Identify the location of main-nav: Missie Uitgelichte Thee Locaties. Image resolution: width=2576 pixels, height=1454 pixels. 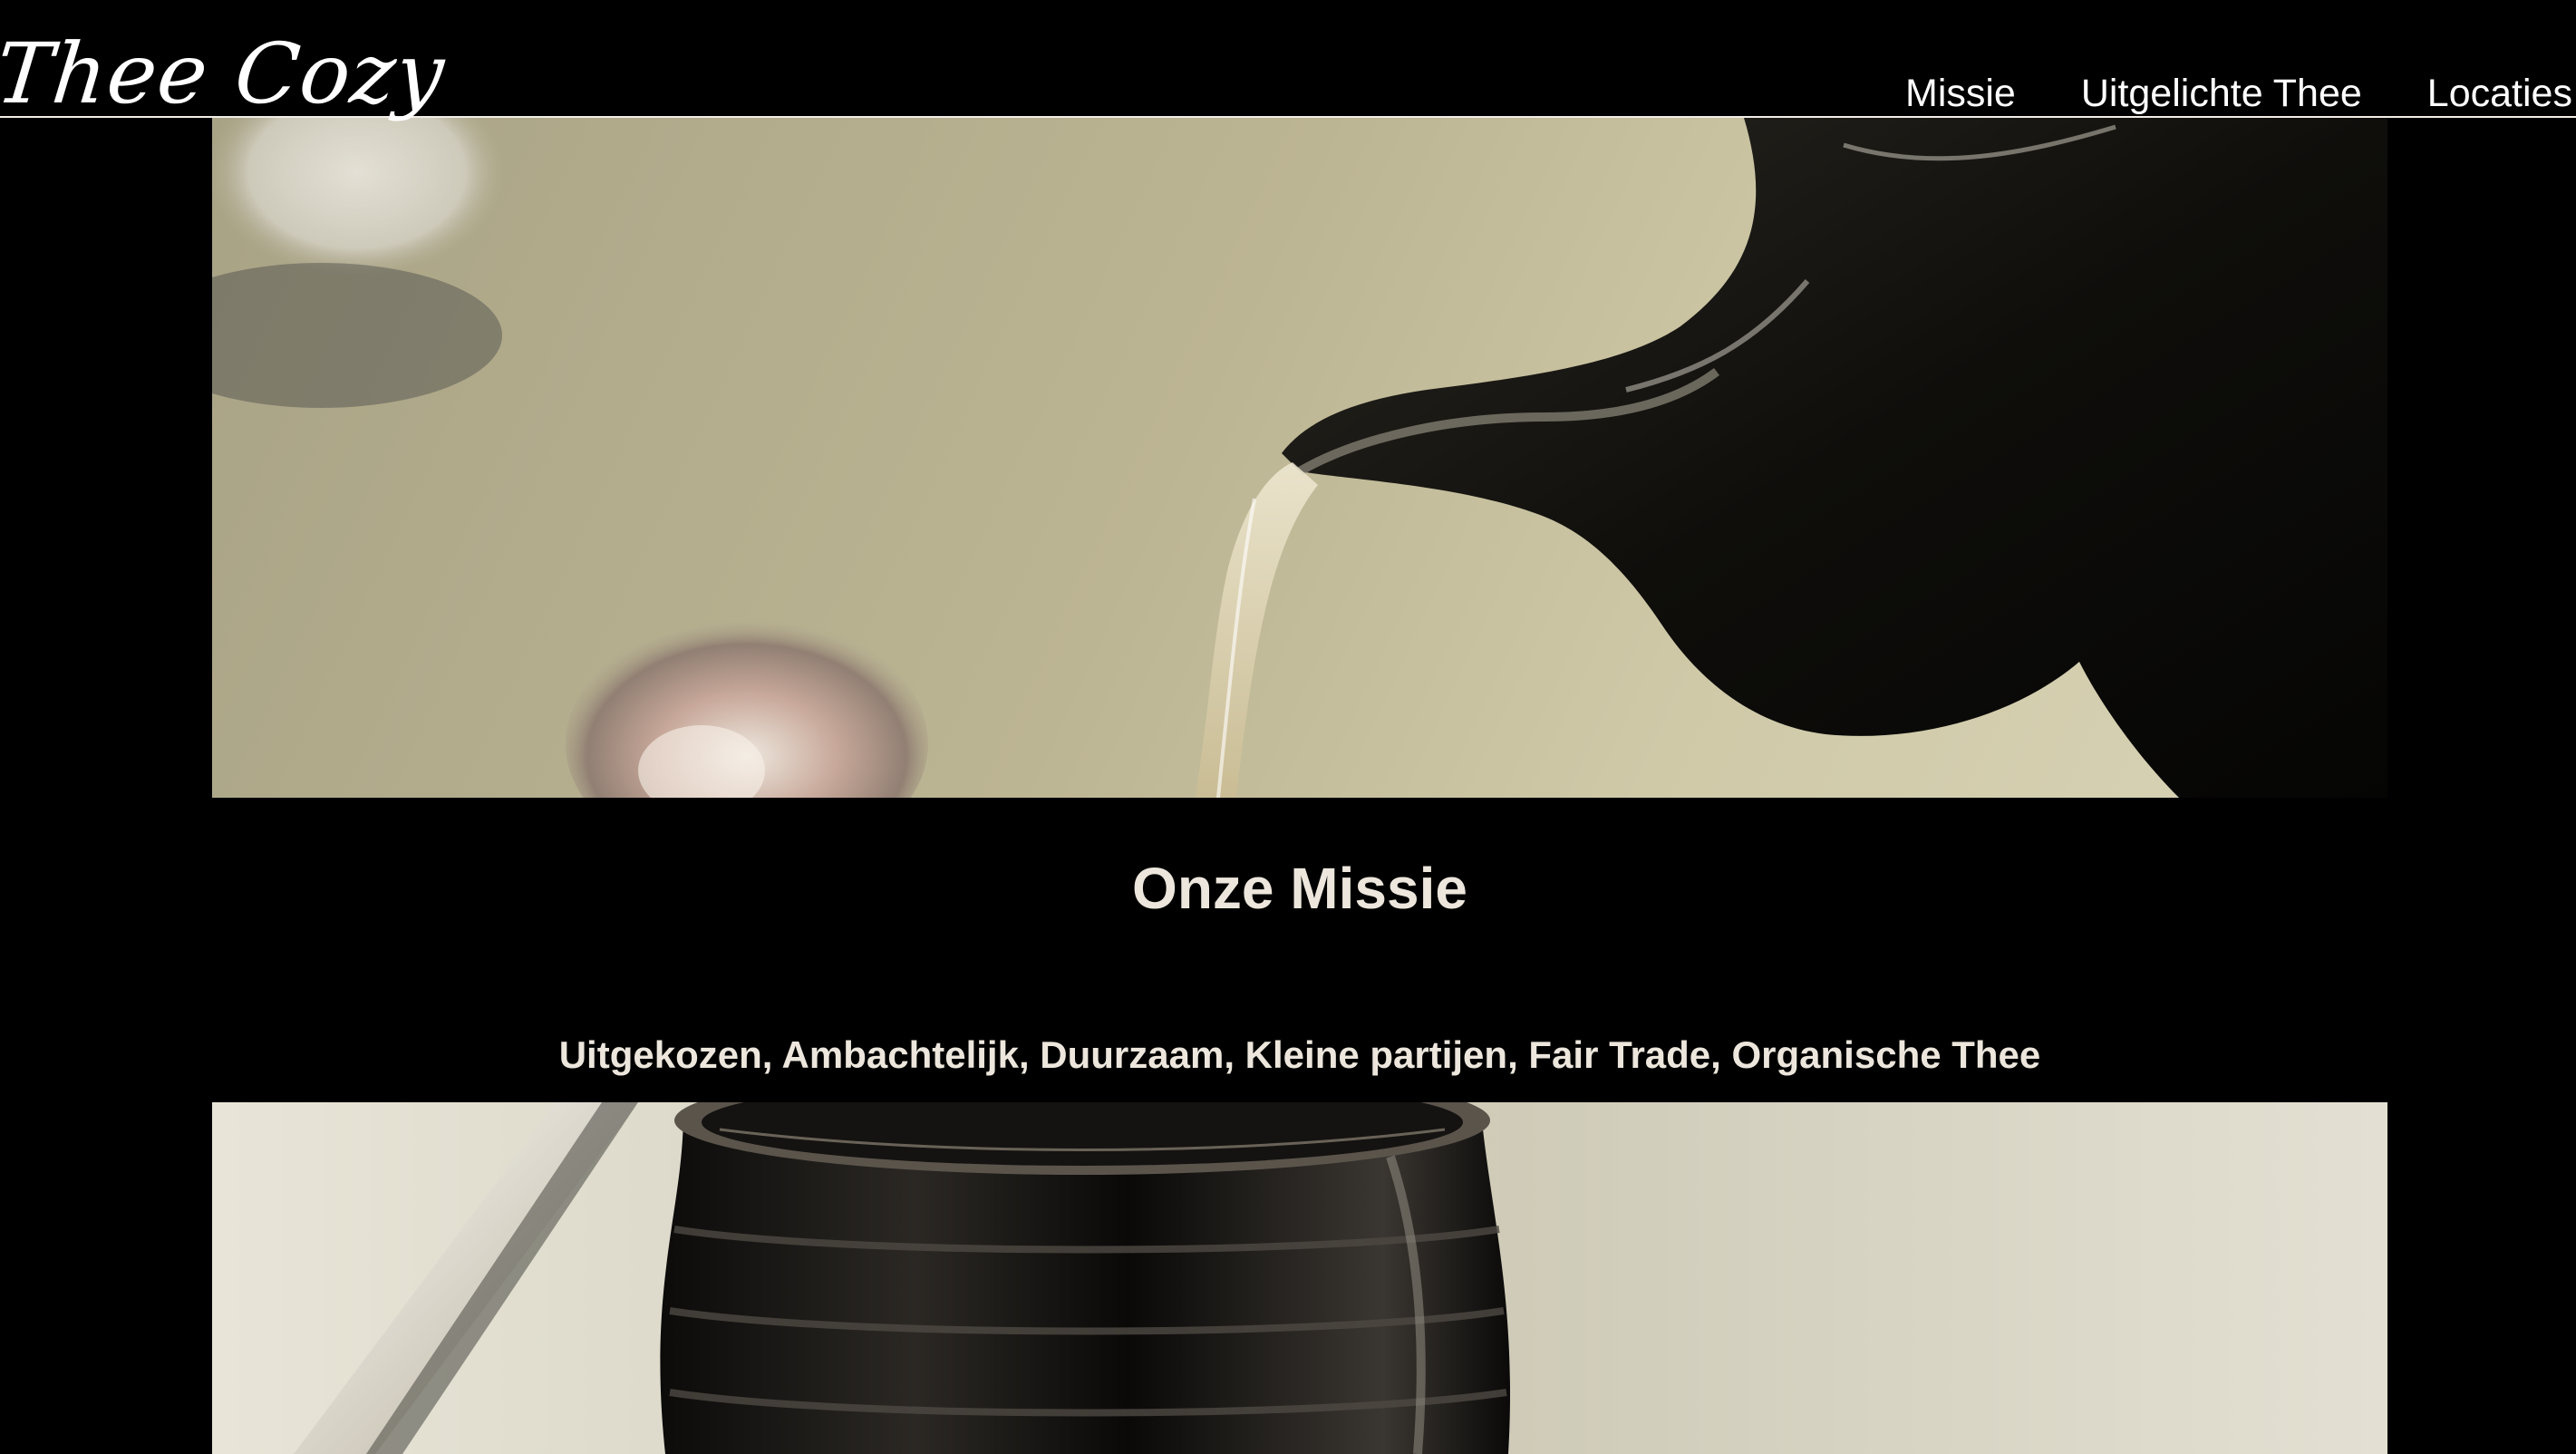
(2238, 93).